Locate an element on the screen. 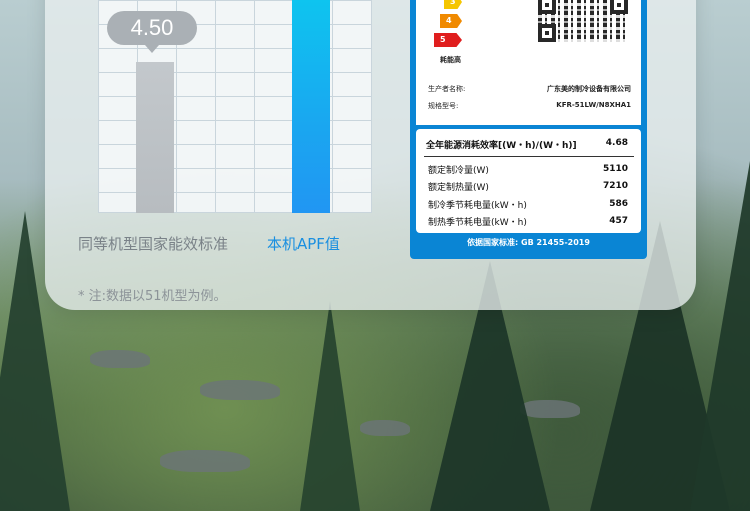 This screenshot has height=511, width=750. manufacturer-value: 广东美的制冷设备有限公司 is located at coordinates (589, 89).